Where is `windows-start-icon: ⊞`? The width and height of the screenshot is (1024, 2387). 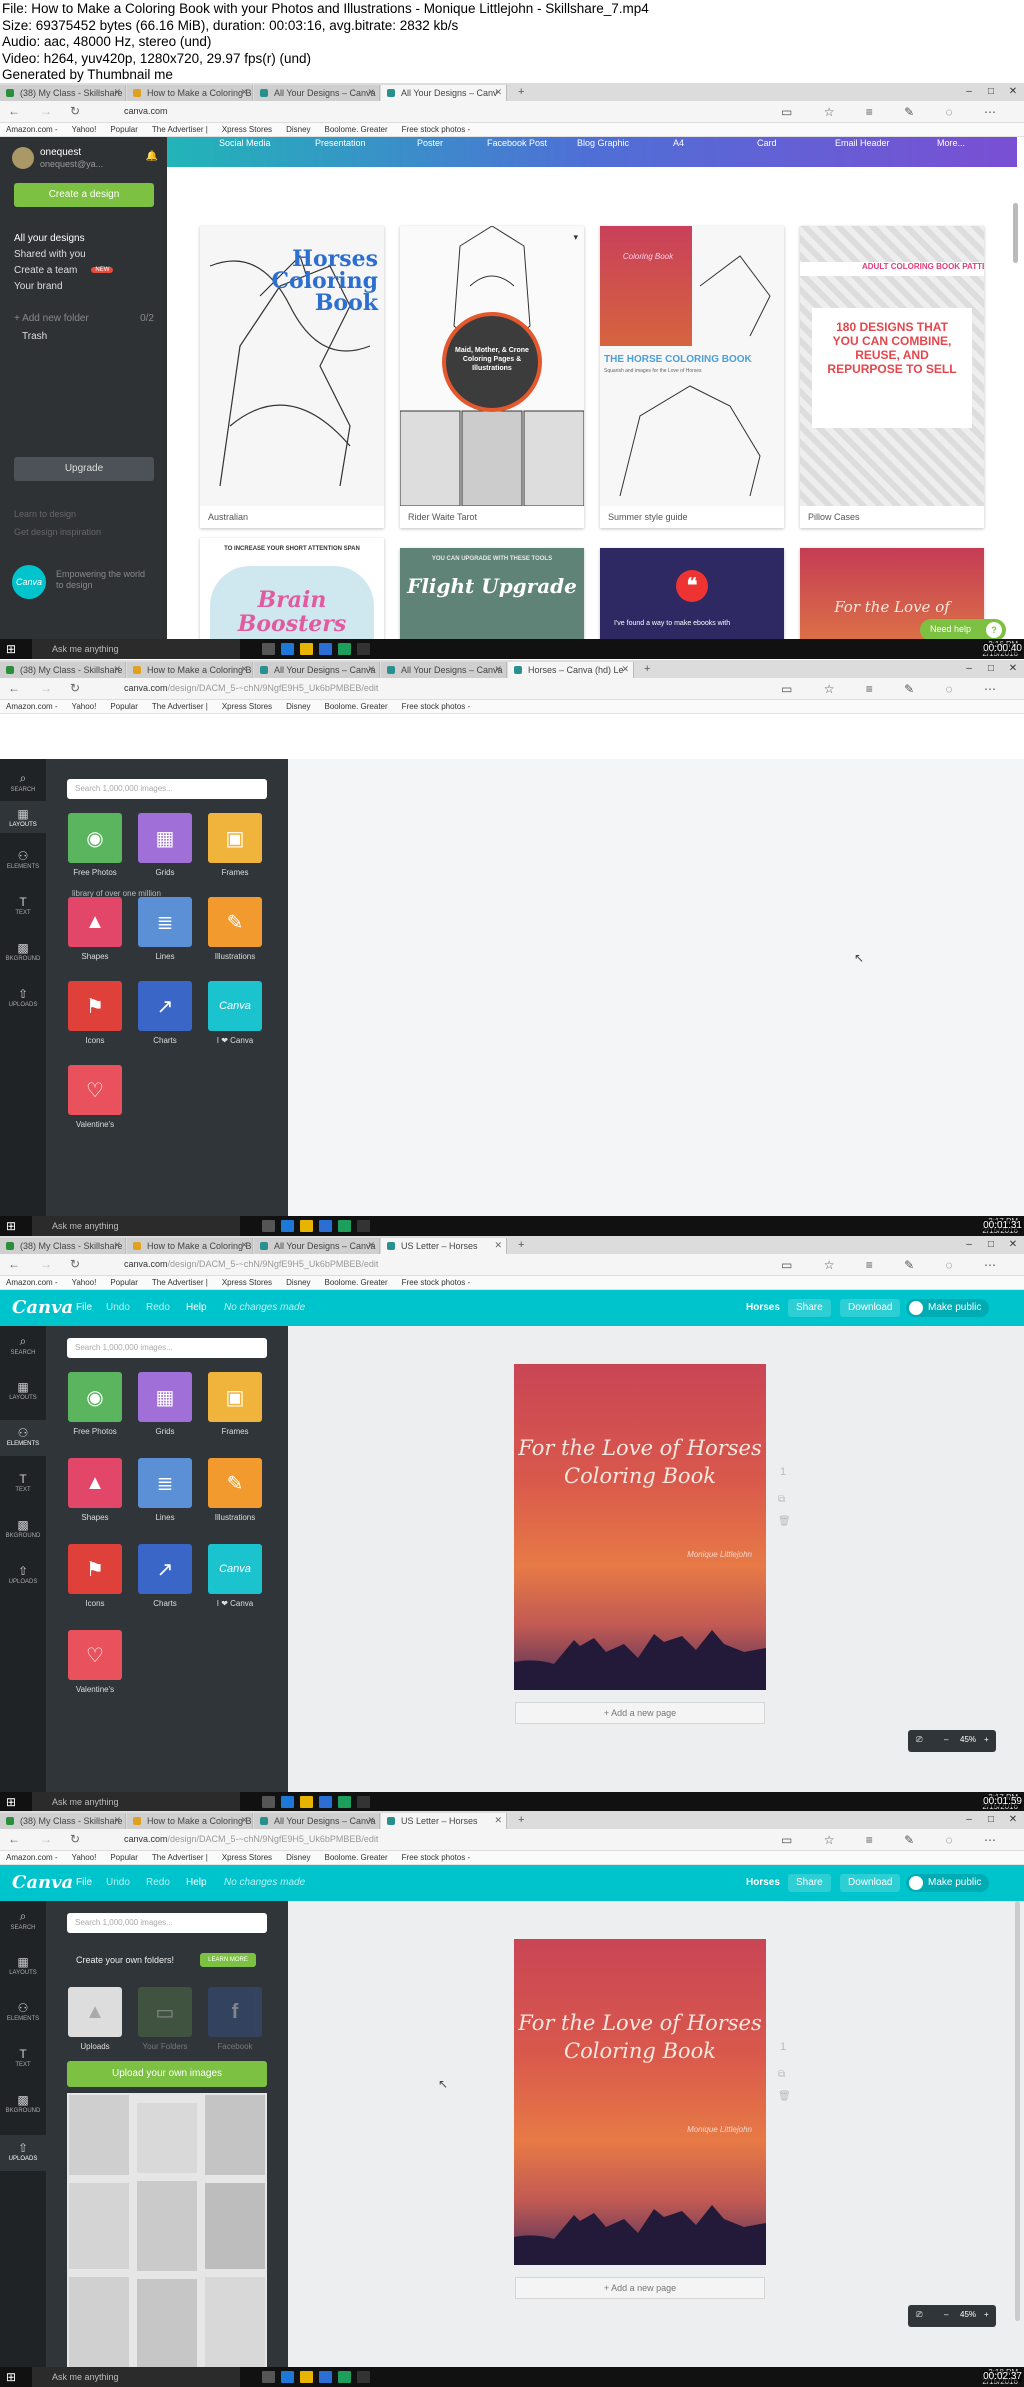 windows-start-icon: ⊞ is located at coordinates (12, 2377).